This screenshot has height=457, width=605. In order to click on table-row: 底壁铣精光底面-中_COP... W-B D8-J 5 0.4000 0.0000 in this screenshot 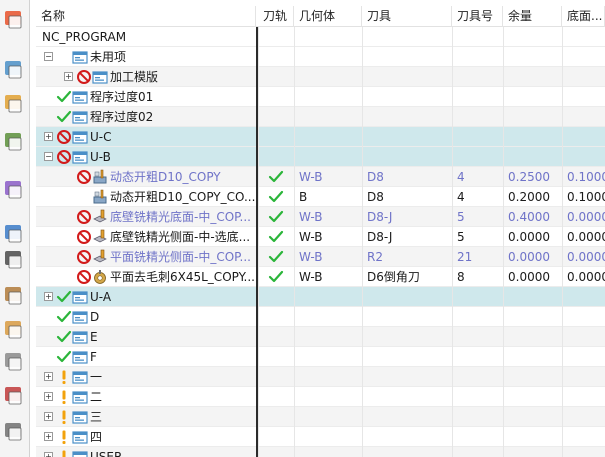, I will do `click(320, 217)`.